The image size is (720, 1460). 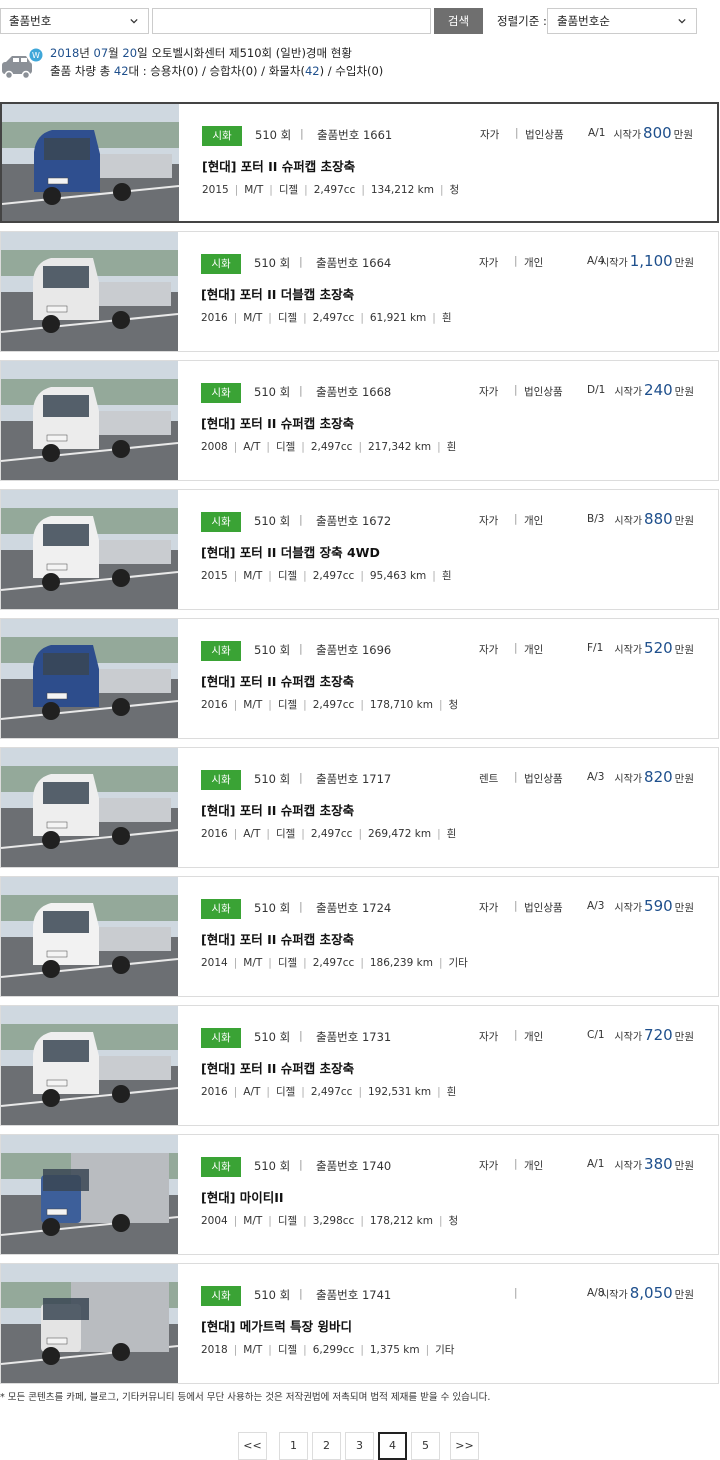 What do you see at coordinates (458, 21) in the screenshot?
I see `search-button: 검색` at bounding box center [458, 21].